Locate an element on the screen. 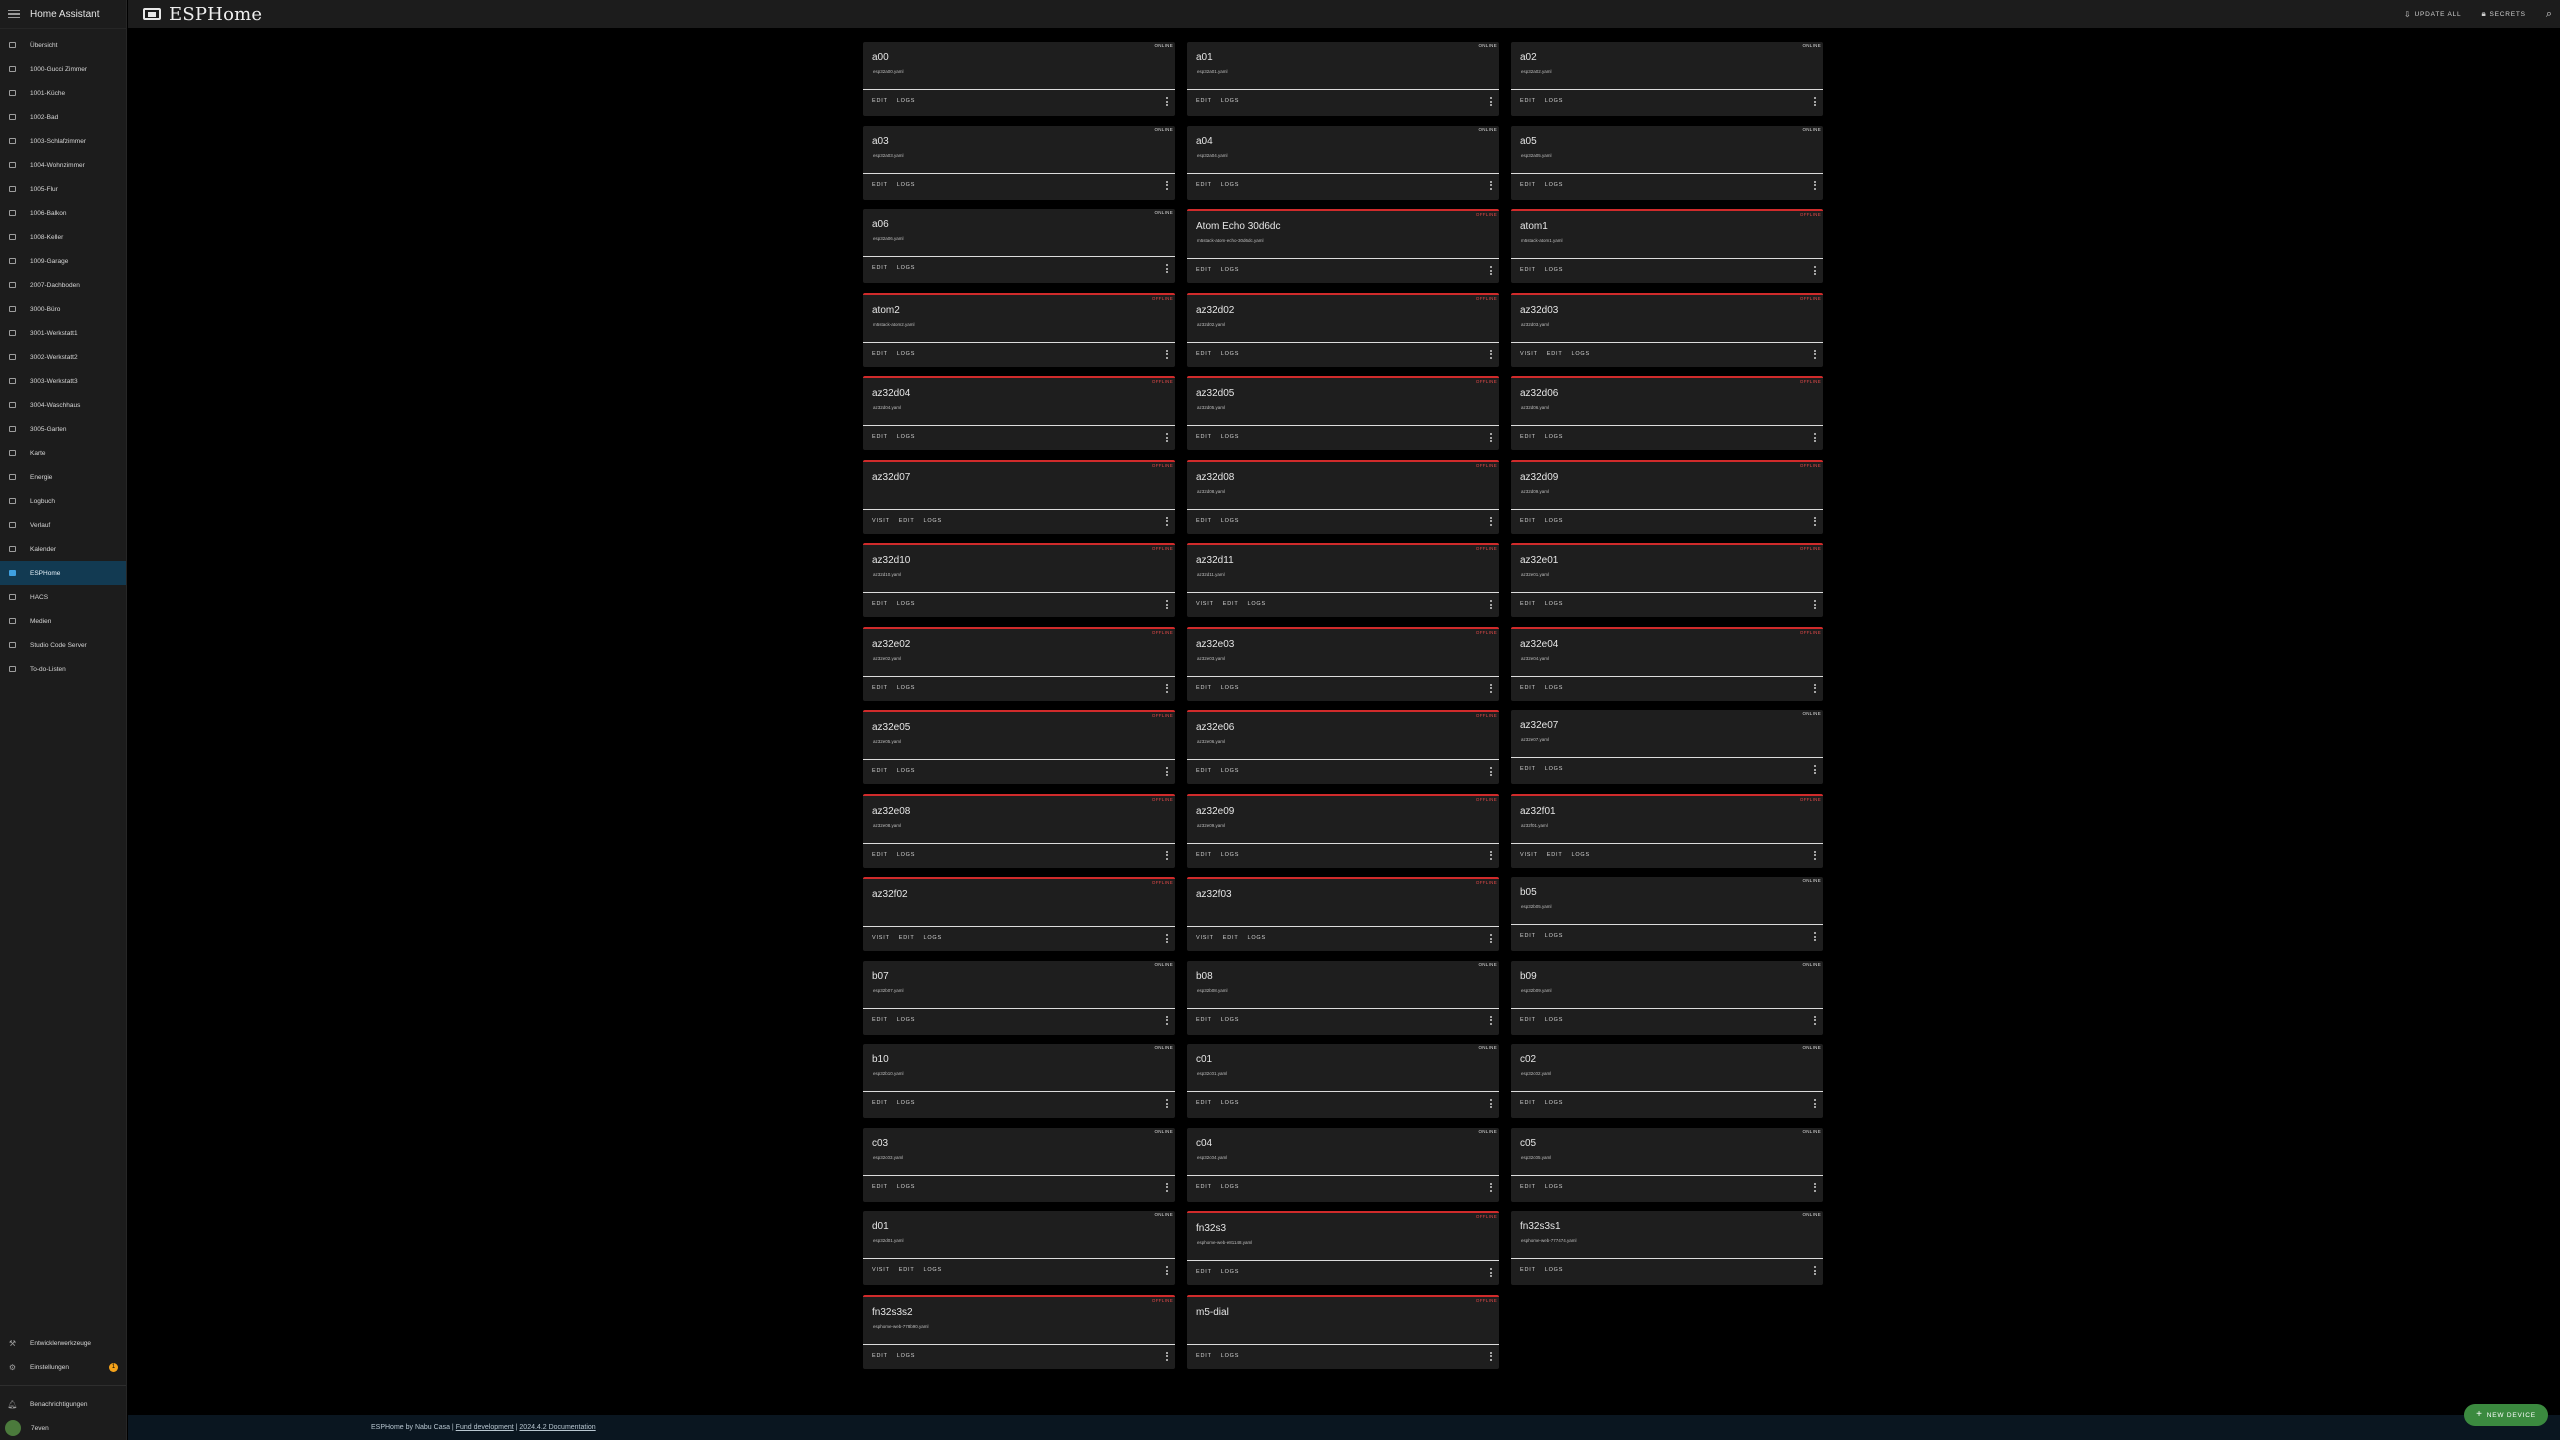  new-device-button: + NEW DEVICE is located at coordinates (2506, 1415).